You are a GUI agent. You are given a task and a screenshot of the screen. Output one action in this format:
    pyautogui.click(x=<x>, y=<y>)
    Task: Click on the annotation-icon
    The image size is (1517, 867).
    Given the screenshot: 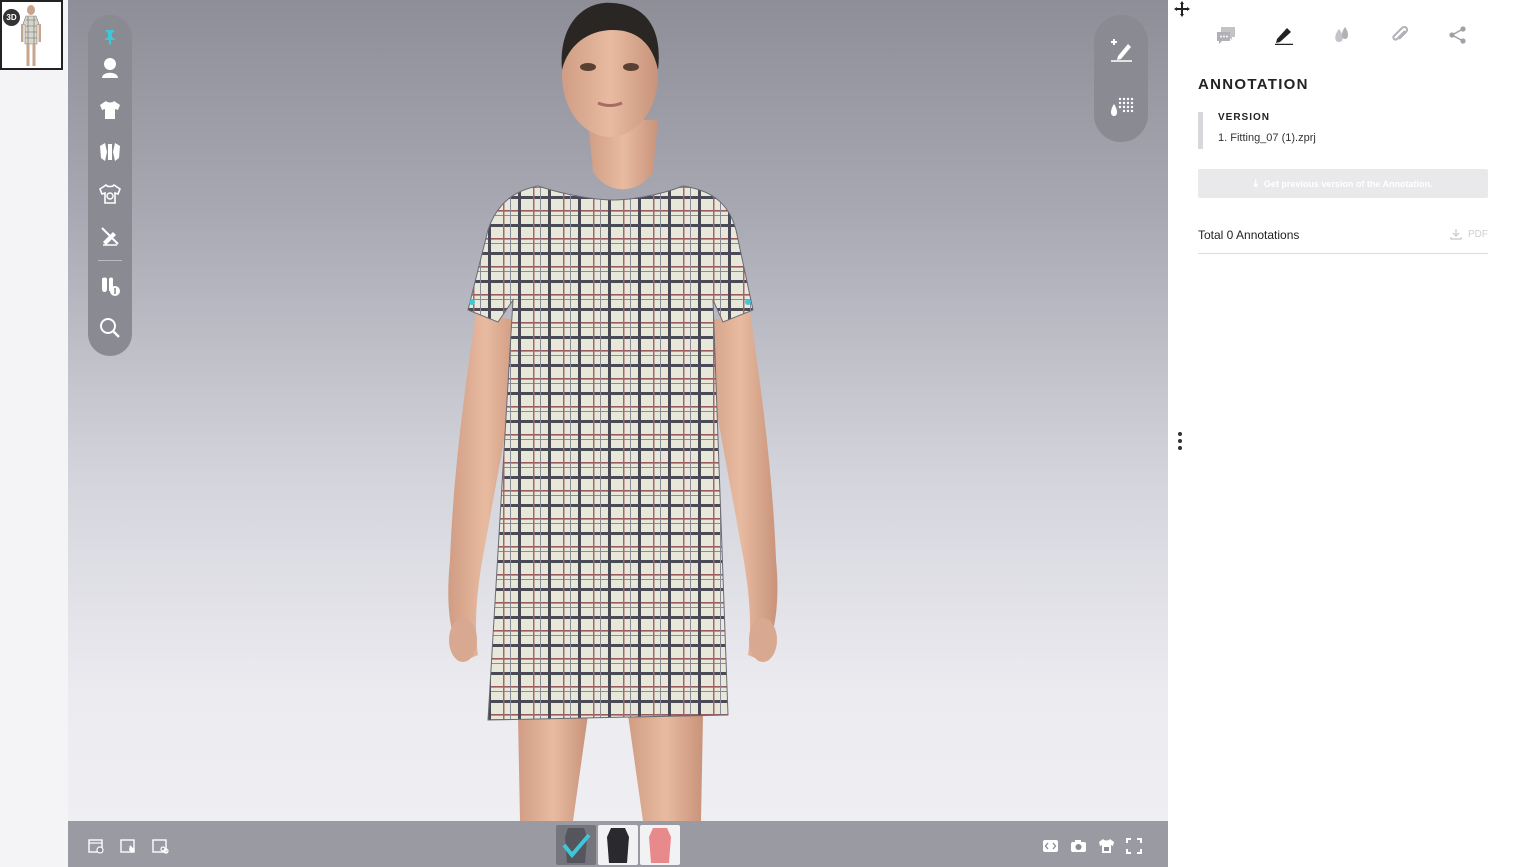 What is the action you would take?
    pyautogui.click(x=1284, y=35)
    